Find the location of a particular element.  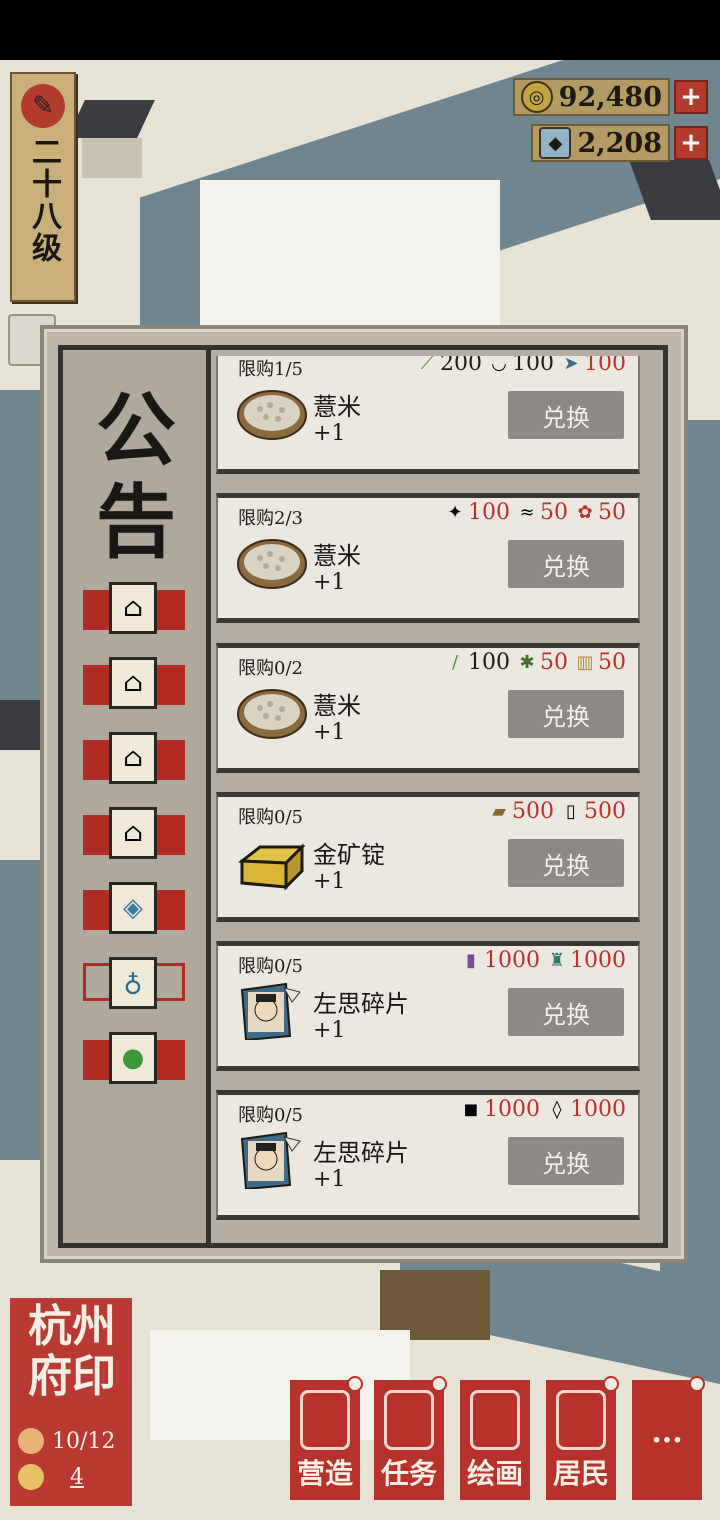

worker-value: 4 is located at coordinates (77, 1477).